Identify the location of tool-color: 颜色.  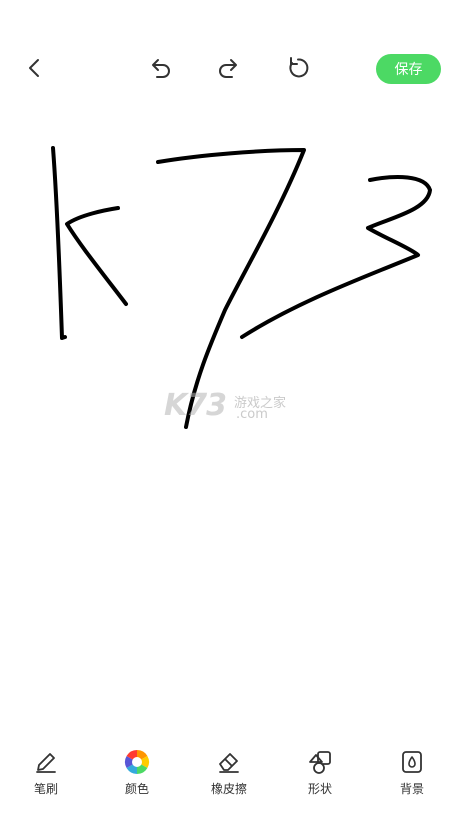
(137, 776).